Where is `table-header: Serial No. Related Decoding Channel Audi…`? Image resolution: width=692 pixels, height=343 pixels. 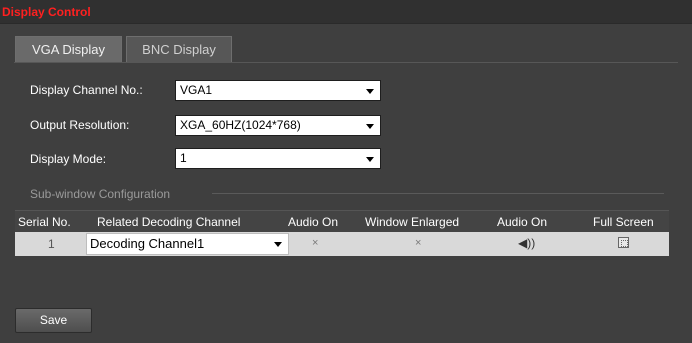 table-header: Serial No. Related Decoding Channel Audi… is located at coordinates (342, 221).